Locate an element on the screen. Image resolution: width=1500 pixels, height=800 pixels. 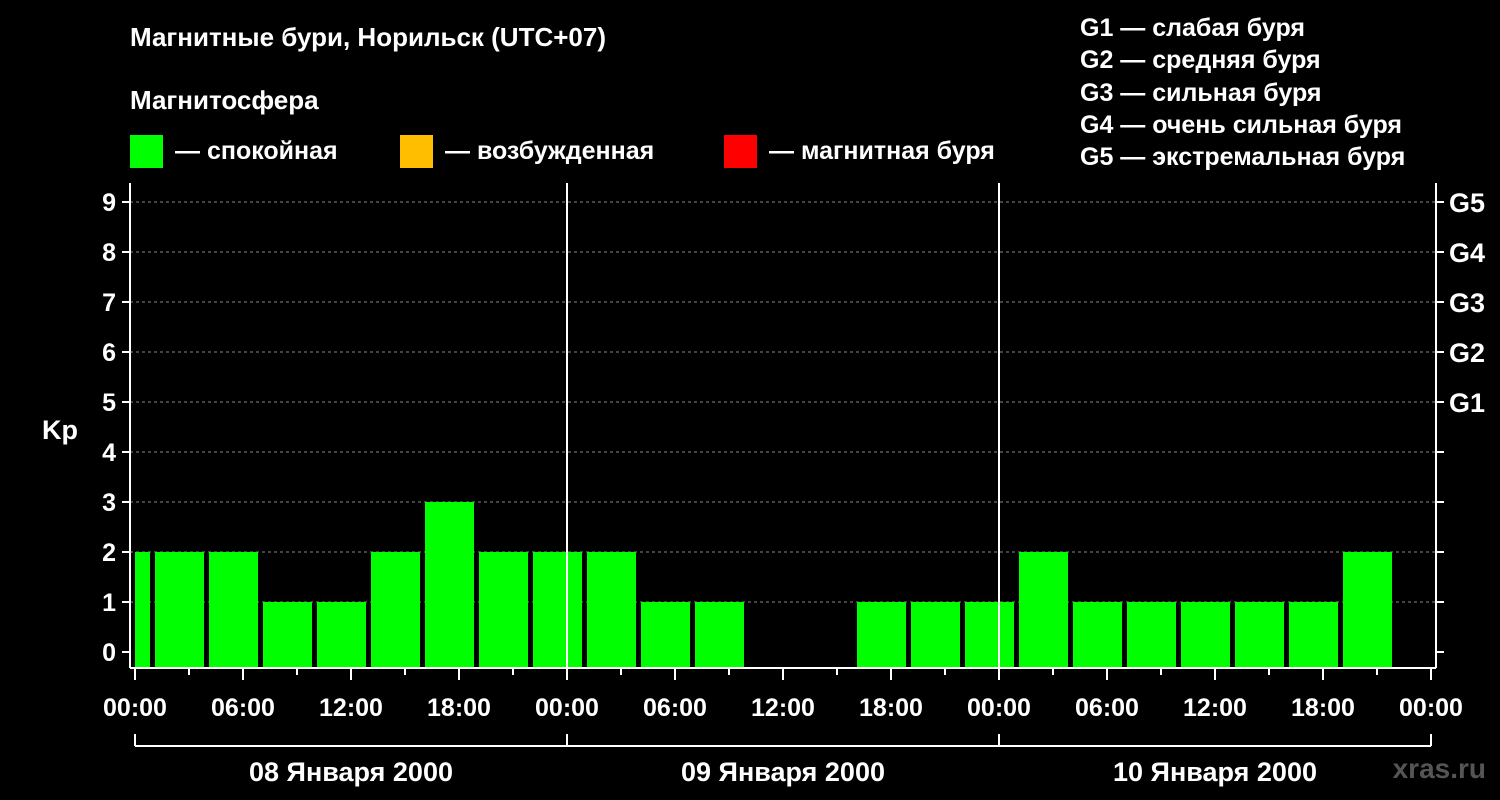
y-tick-label: 9 is located at coordinates (109, 203).